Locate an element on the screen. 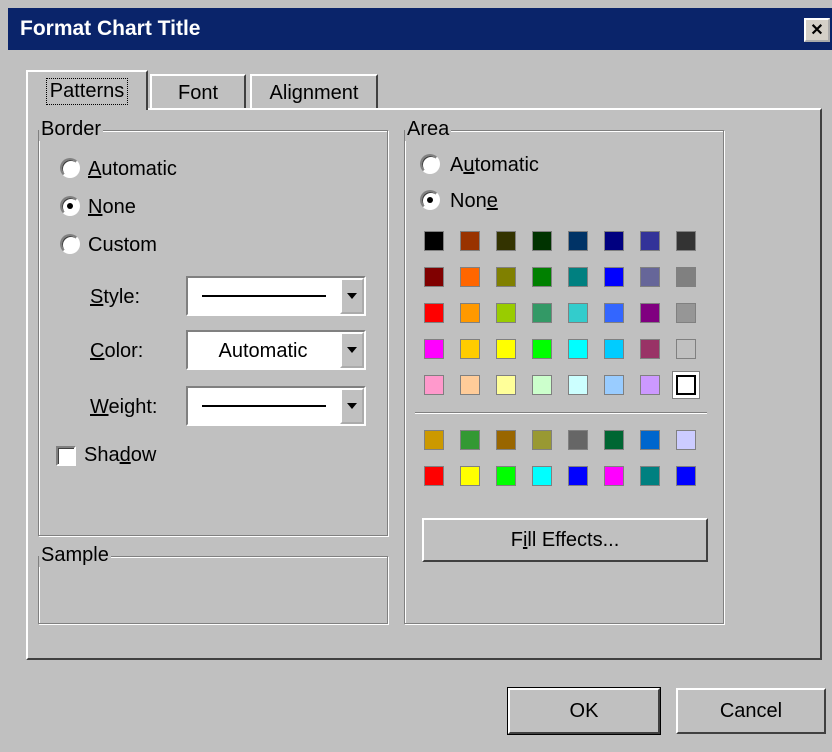  cancel-label: Cancel is located at coordinates (751, 710).